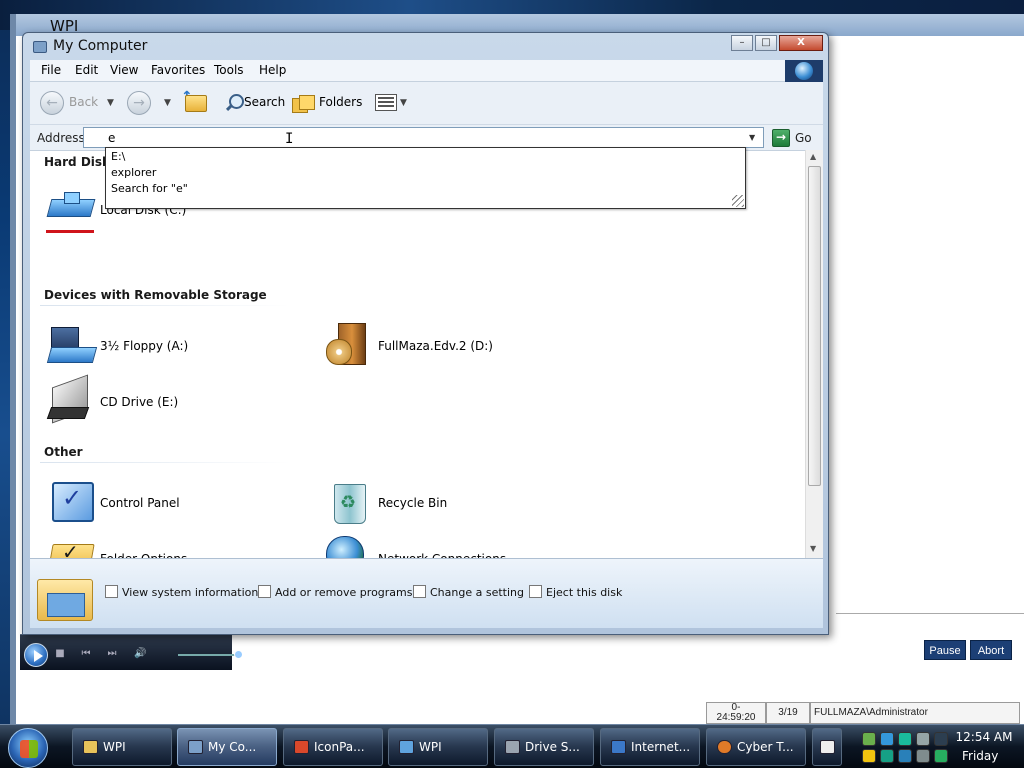  Describe the element at coordinates (209, 655) in the screenshot. I see `volume-slider` at that location.